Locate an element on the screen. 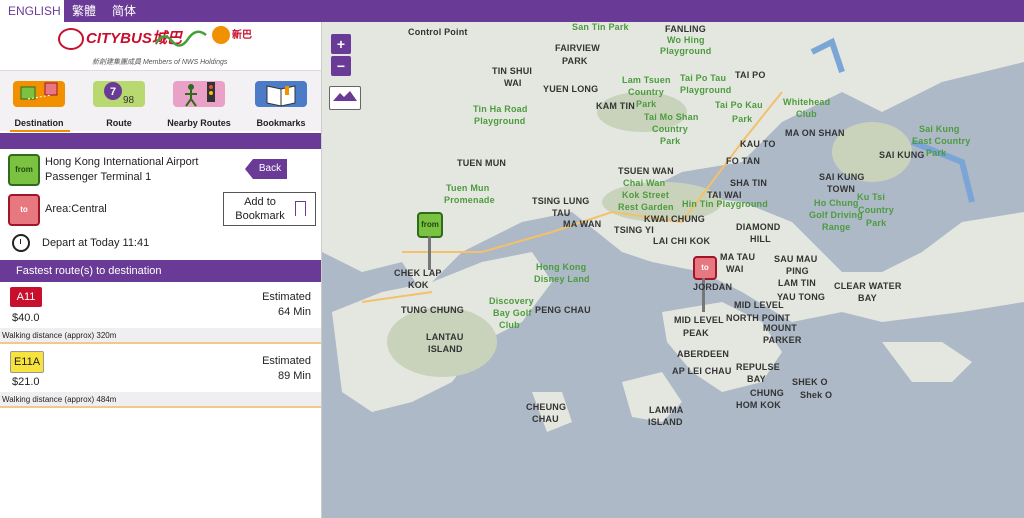 The width and height of the screenshot is (1024, 518). tab-active-underline is located at coordinates (40, 131).